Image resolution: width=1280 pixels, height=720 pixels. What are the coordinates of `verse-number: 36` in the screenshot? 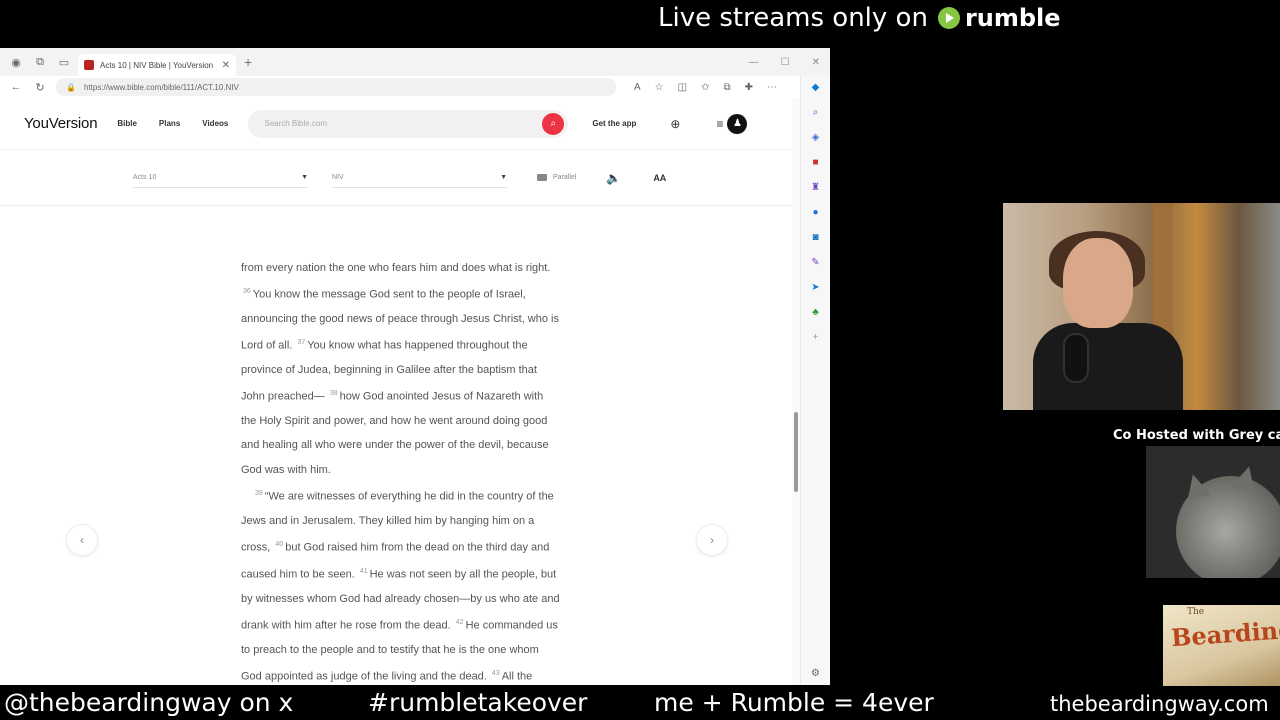 It's located at (247, 292).